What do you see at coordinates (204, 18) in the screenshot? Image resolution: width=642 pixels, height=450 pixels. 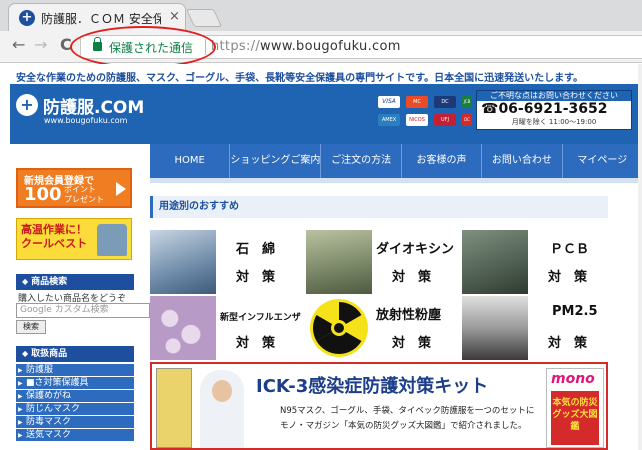 I see `new-tab-button` at bounding box center [204, 18].